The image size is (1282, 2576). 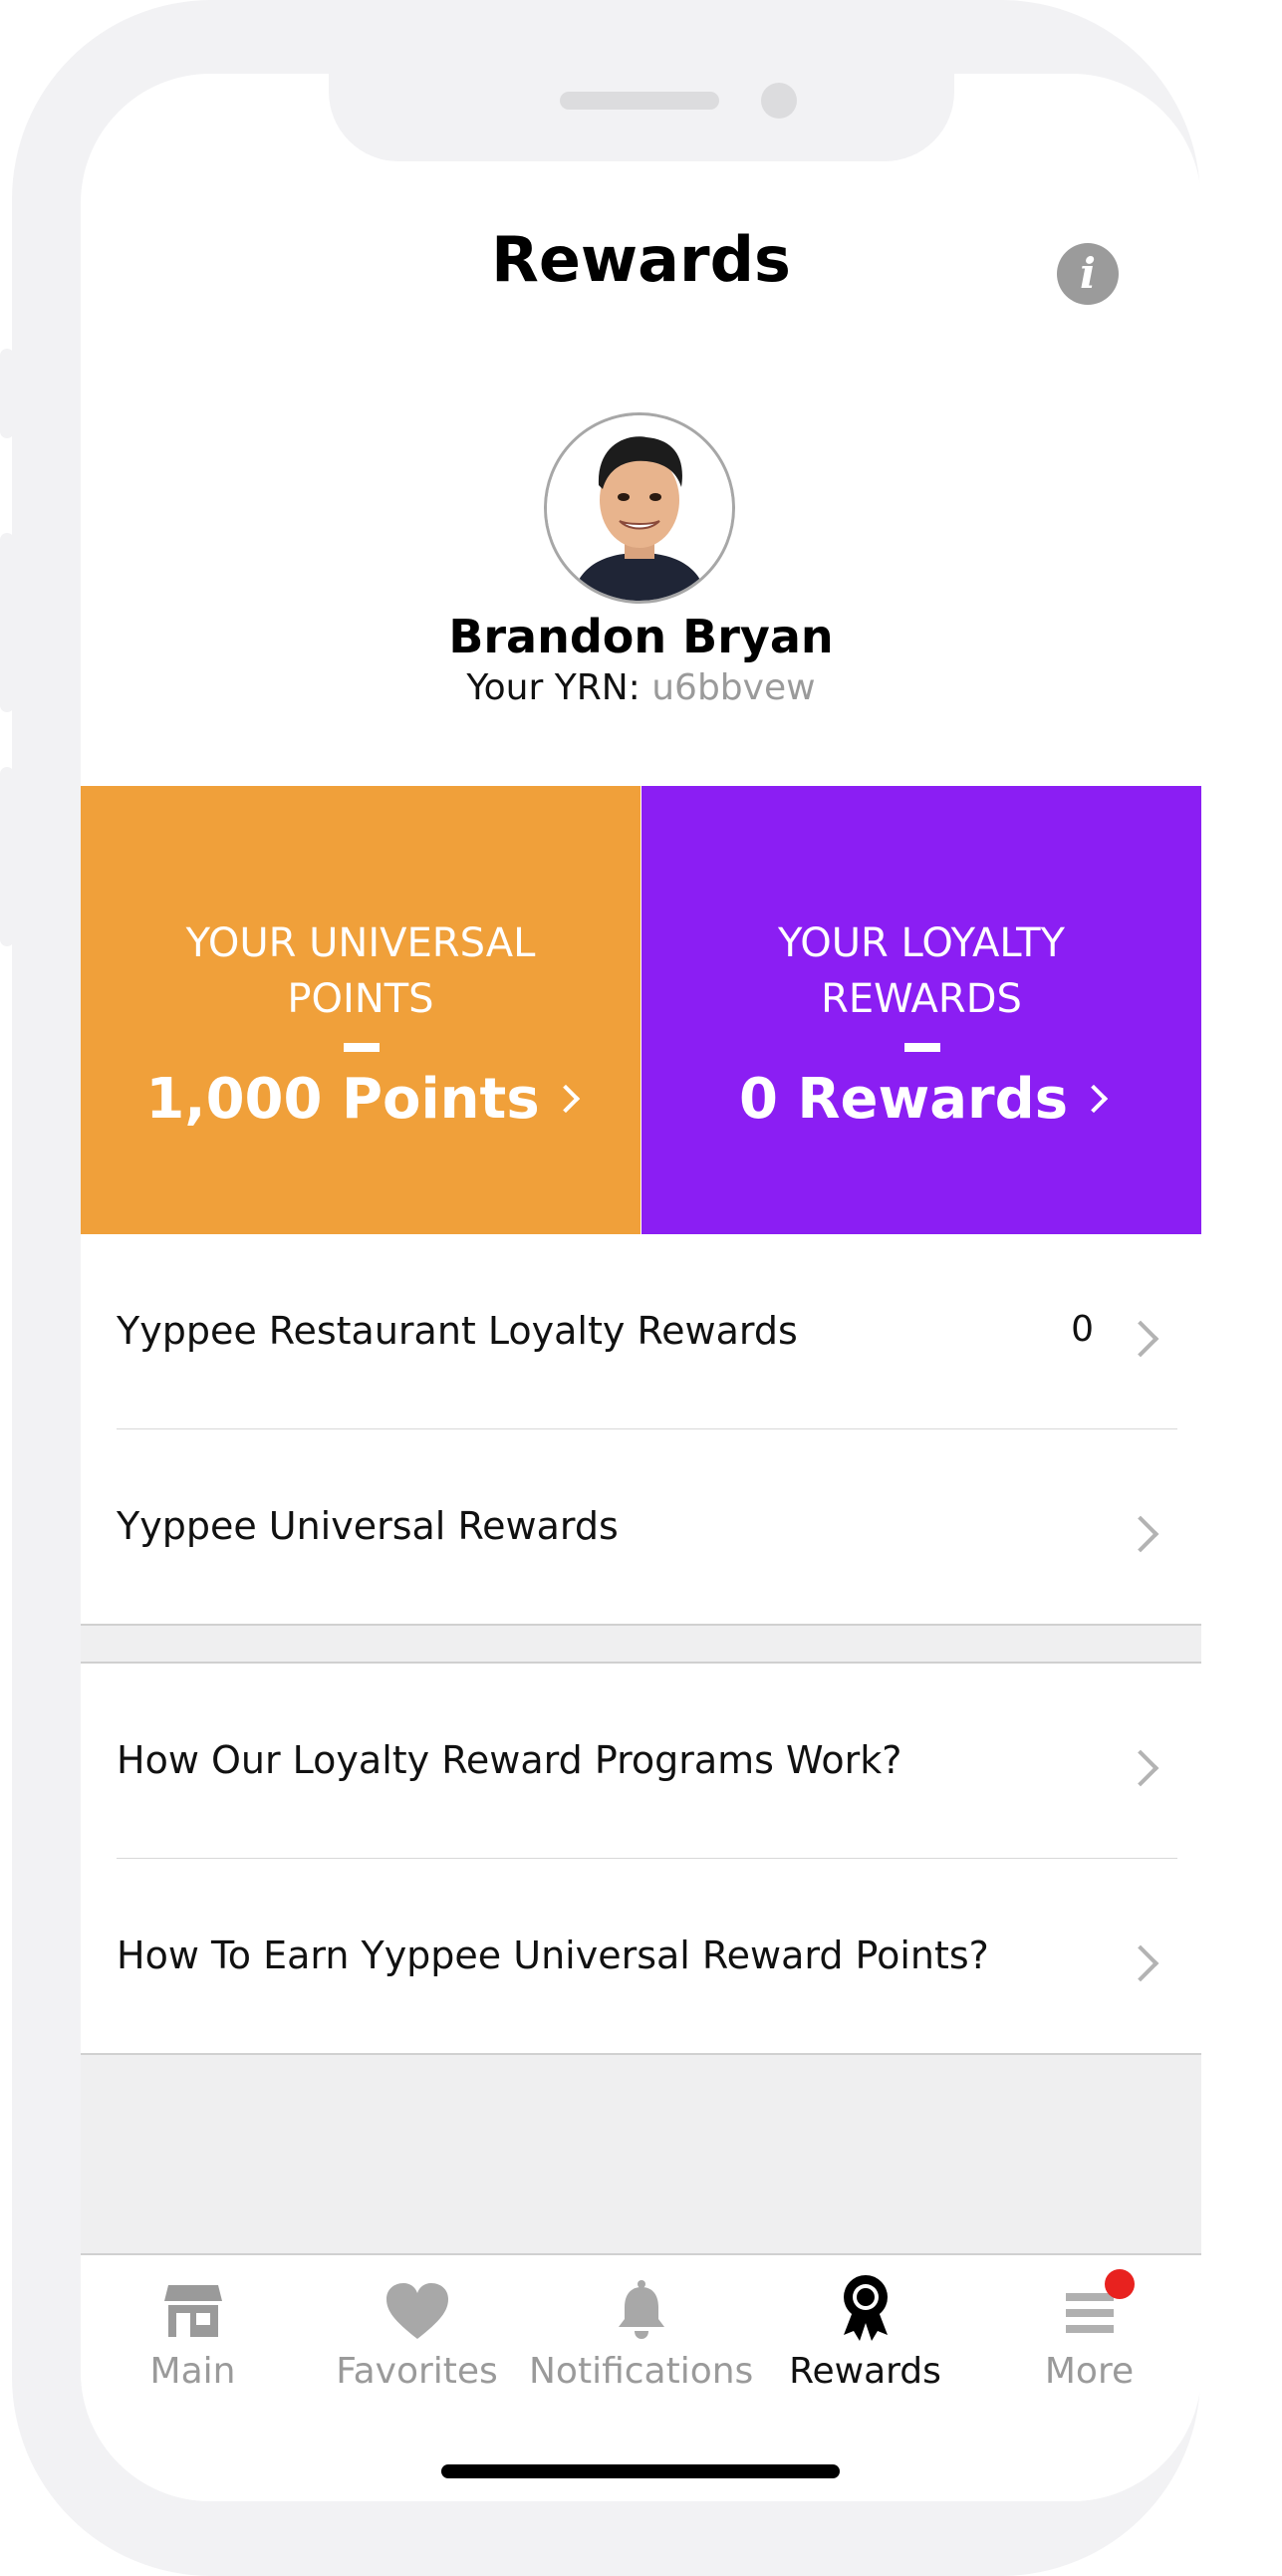 I want to click on tab-favorites: Favorites, so click(x=417, y=2332).